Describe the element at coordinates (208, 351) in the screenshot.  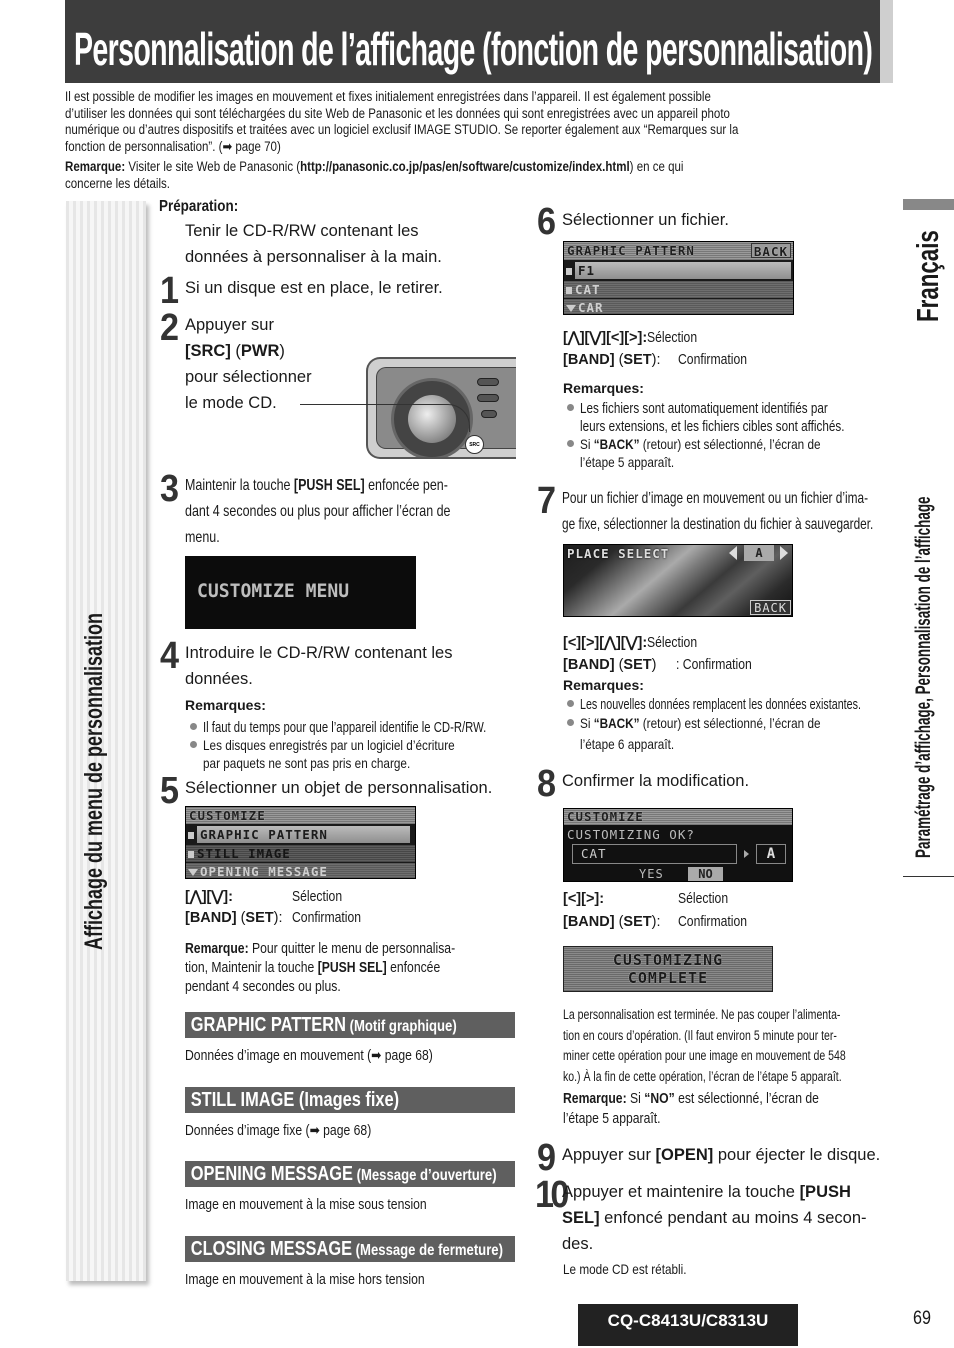
I see `src-key: [SRC]` at that location.